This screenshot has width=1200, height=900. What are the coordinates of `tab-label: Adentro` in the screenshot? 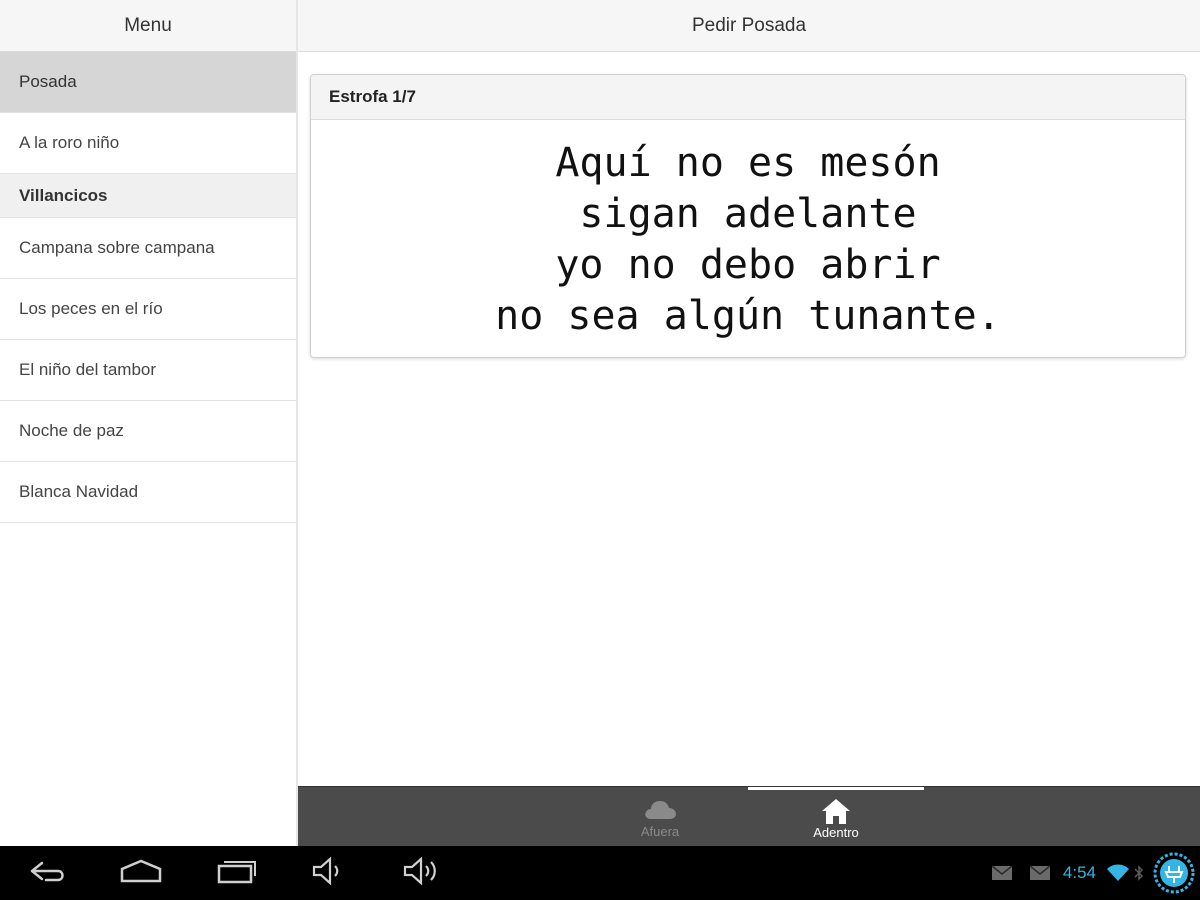 It's located at (836, 832).